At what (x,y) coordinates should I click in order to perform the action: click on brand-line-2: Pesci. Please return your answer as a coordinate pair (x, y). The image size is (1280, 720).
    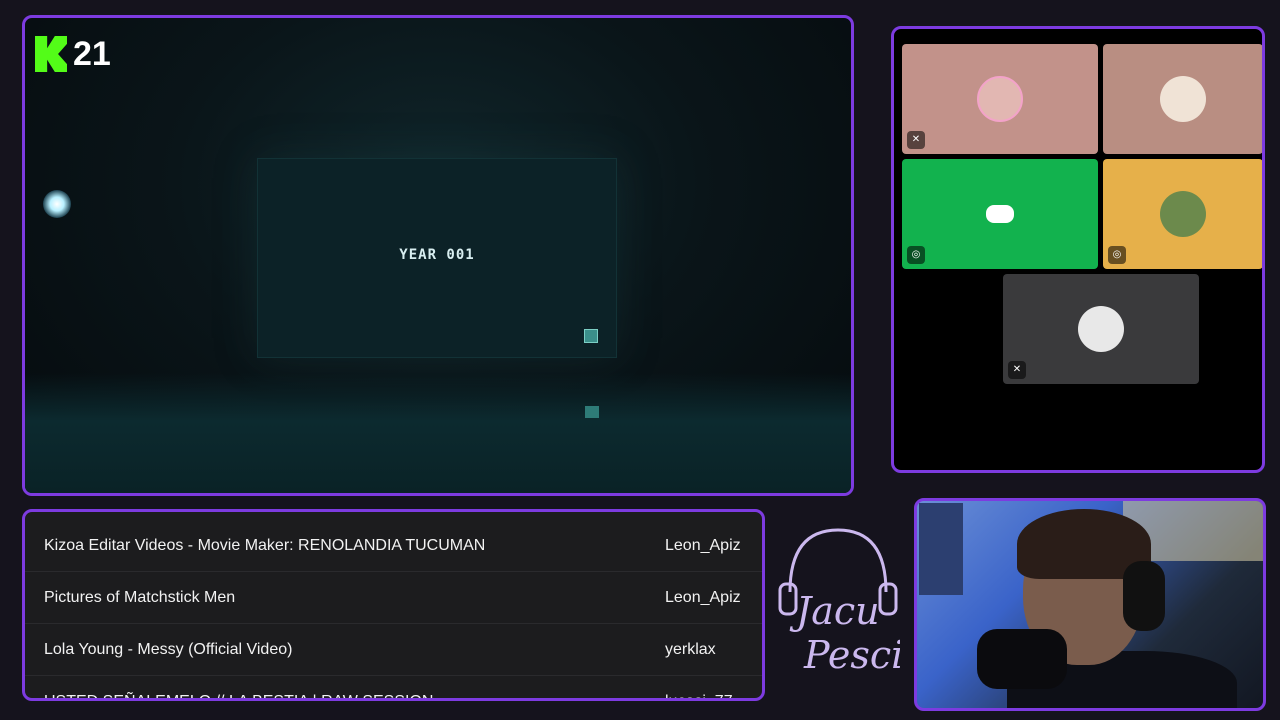
    Looking at the image, I should click on (851, 655).